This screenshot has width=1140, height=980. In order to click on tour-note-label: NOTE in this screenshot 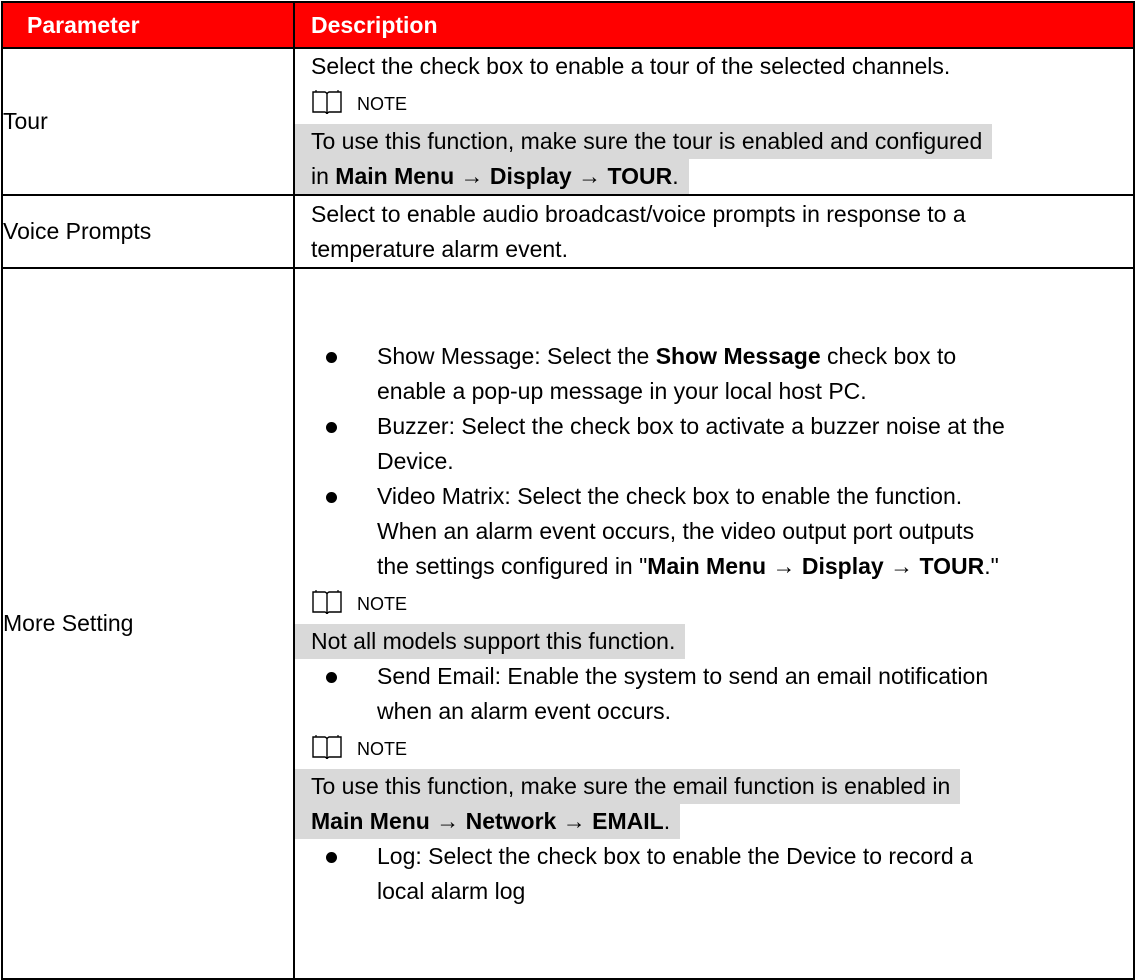, I will do `click(382, 104)`.